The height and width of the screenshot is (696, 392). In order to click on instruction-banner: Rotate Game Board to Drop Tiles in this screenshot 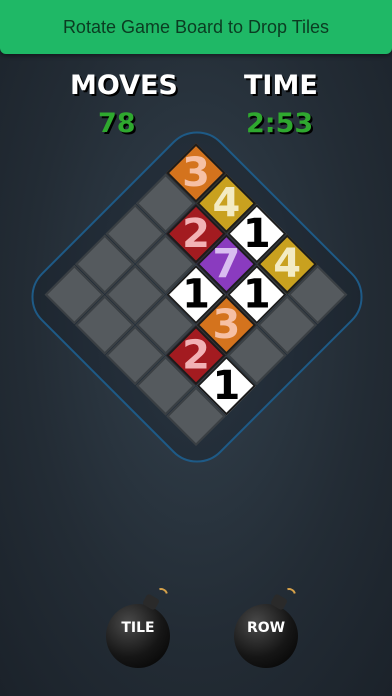, I will do `click(196, 27)`.